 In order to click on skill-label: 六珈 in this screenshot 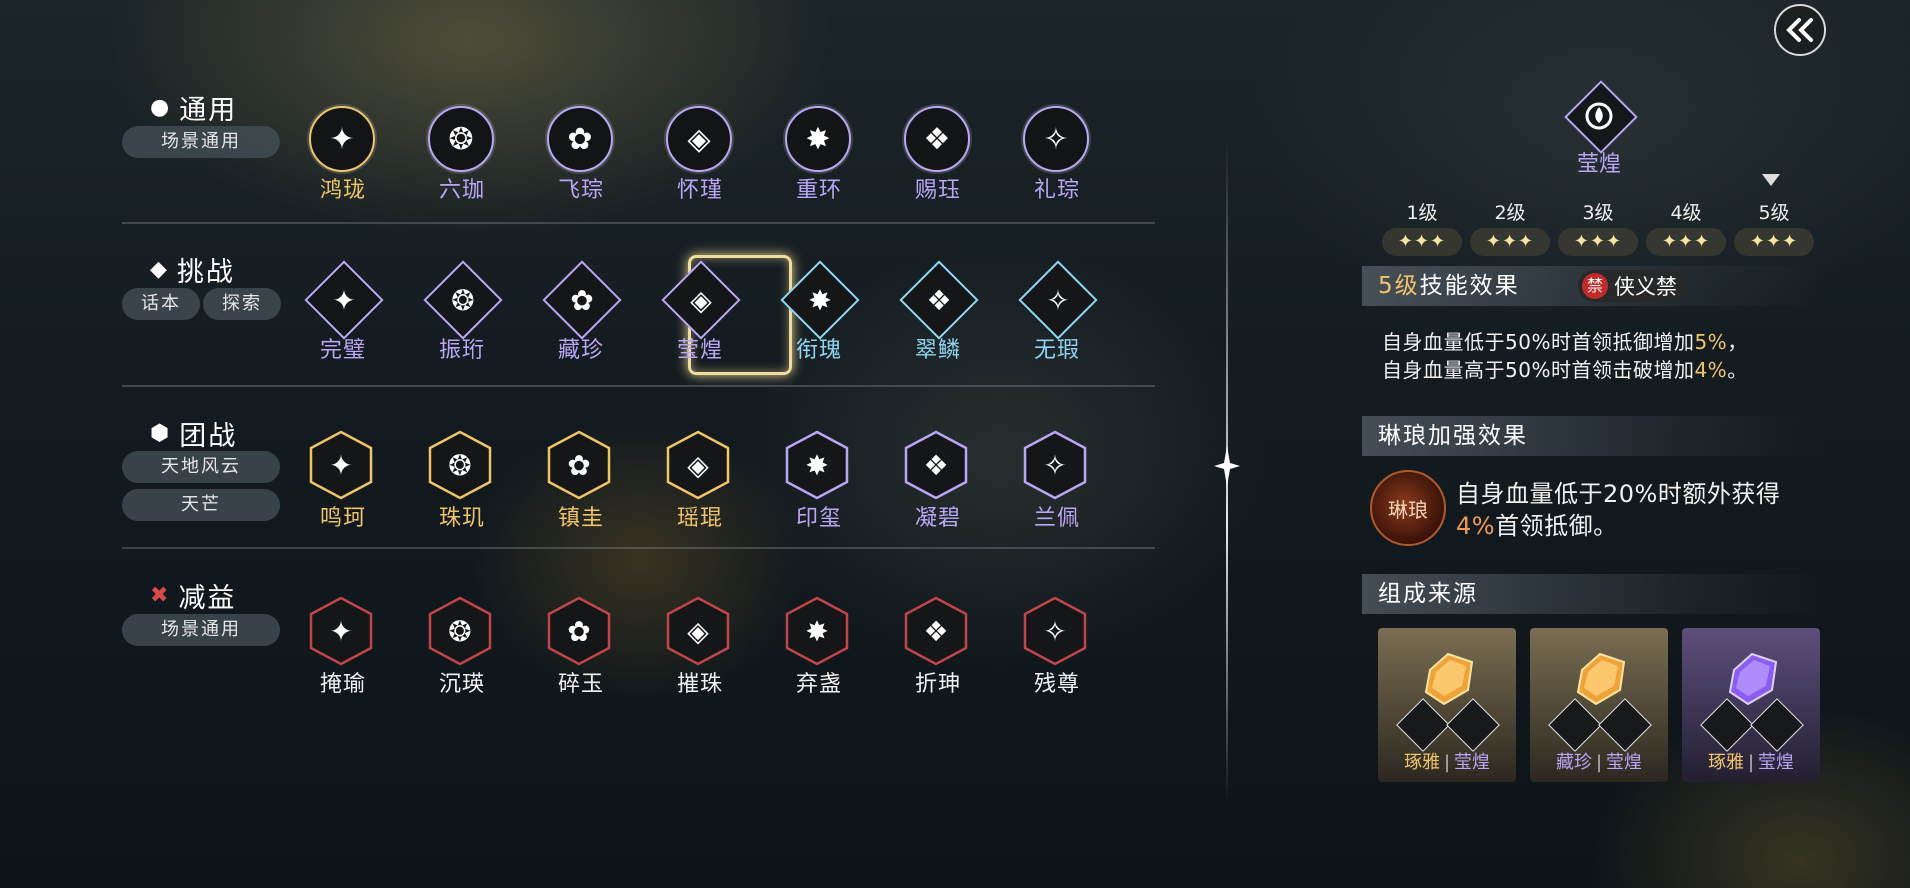, I will do `click(461, 190)`.